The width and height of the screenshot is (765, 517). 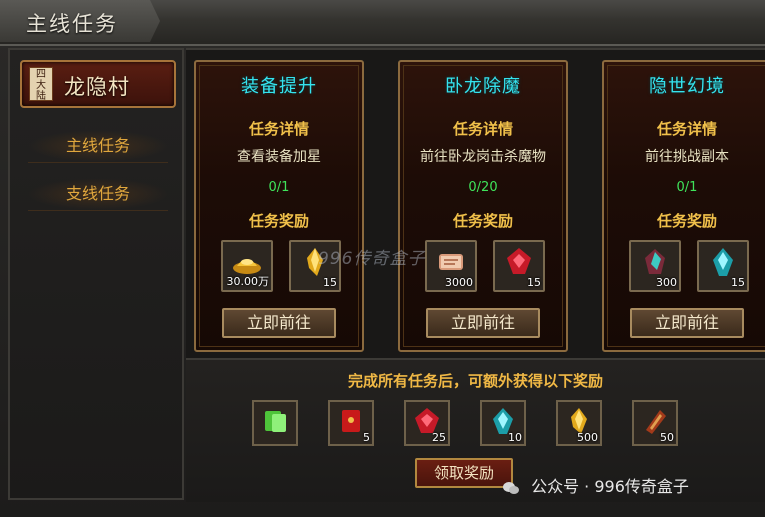 I want to click on reward-qty: 300, so click(x=666, y=282).